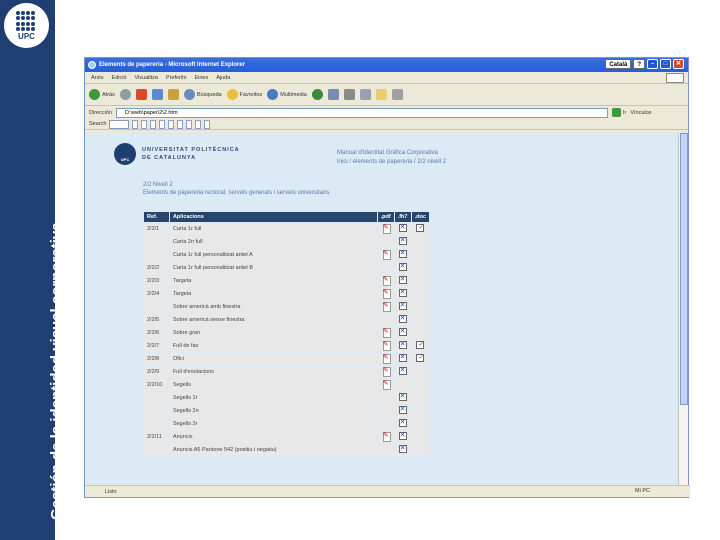 The height and width of the screenshot is (540, 720). What do you see at coordinates (156, 294) in the screenshot?
I see `ref-cell: 2/2/4` at bounding box center [156, 294].